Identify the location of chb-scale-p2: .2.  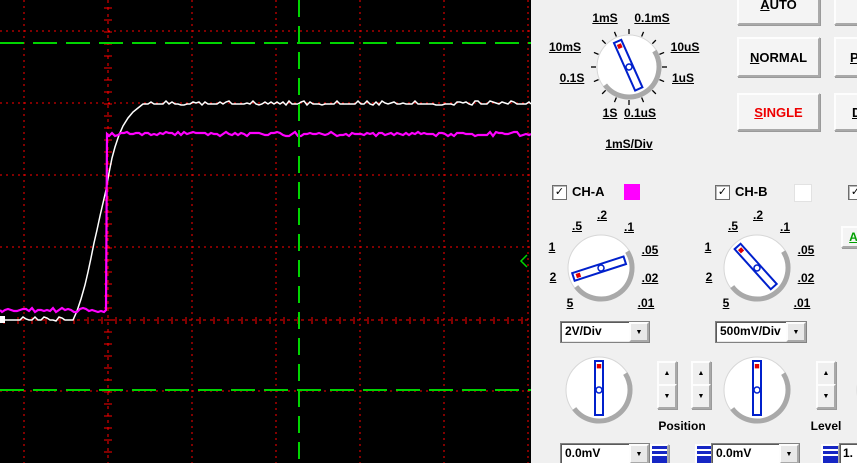
(758, 215).